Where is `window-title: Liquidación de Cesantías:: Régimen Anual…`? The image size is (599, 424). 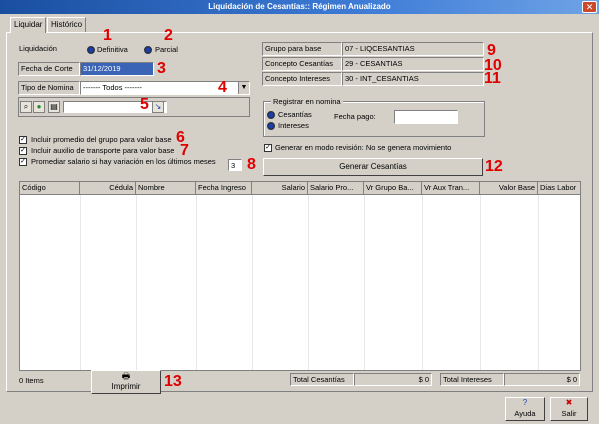 window-title: Liquidación de Cesantías:: Régimen Anual… is located at coordinates (299, 6).